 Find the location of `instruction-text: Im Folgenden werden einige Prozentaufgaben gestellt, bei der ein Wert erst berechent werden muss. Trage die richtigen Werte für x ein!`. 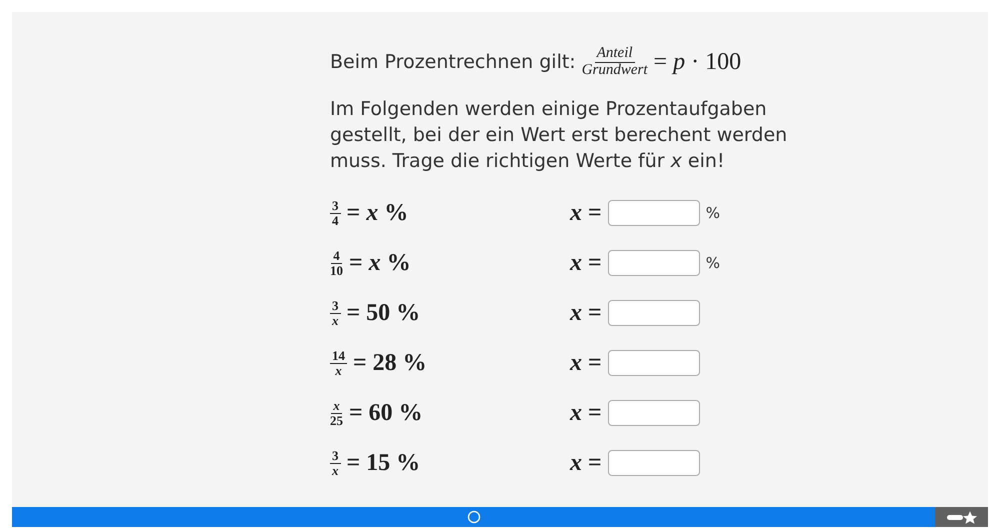

instruction-text: Im Folgenden werden einige Prozentaufgaben gestellt, bei der ein Wert erst berechent werden muss. Trage die richtigen Werte für x ein! is located at coordinates (559, 135).